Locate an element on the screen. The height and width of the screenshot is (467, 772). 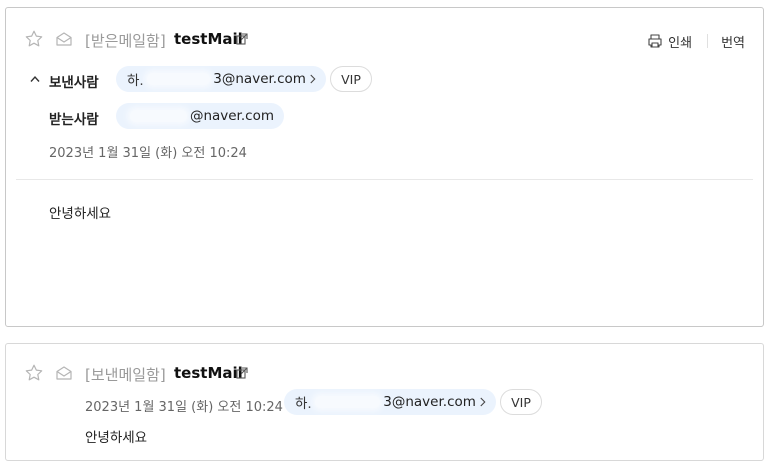
print-button: 인쇄 is located at coordinates (669, 41).